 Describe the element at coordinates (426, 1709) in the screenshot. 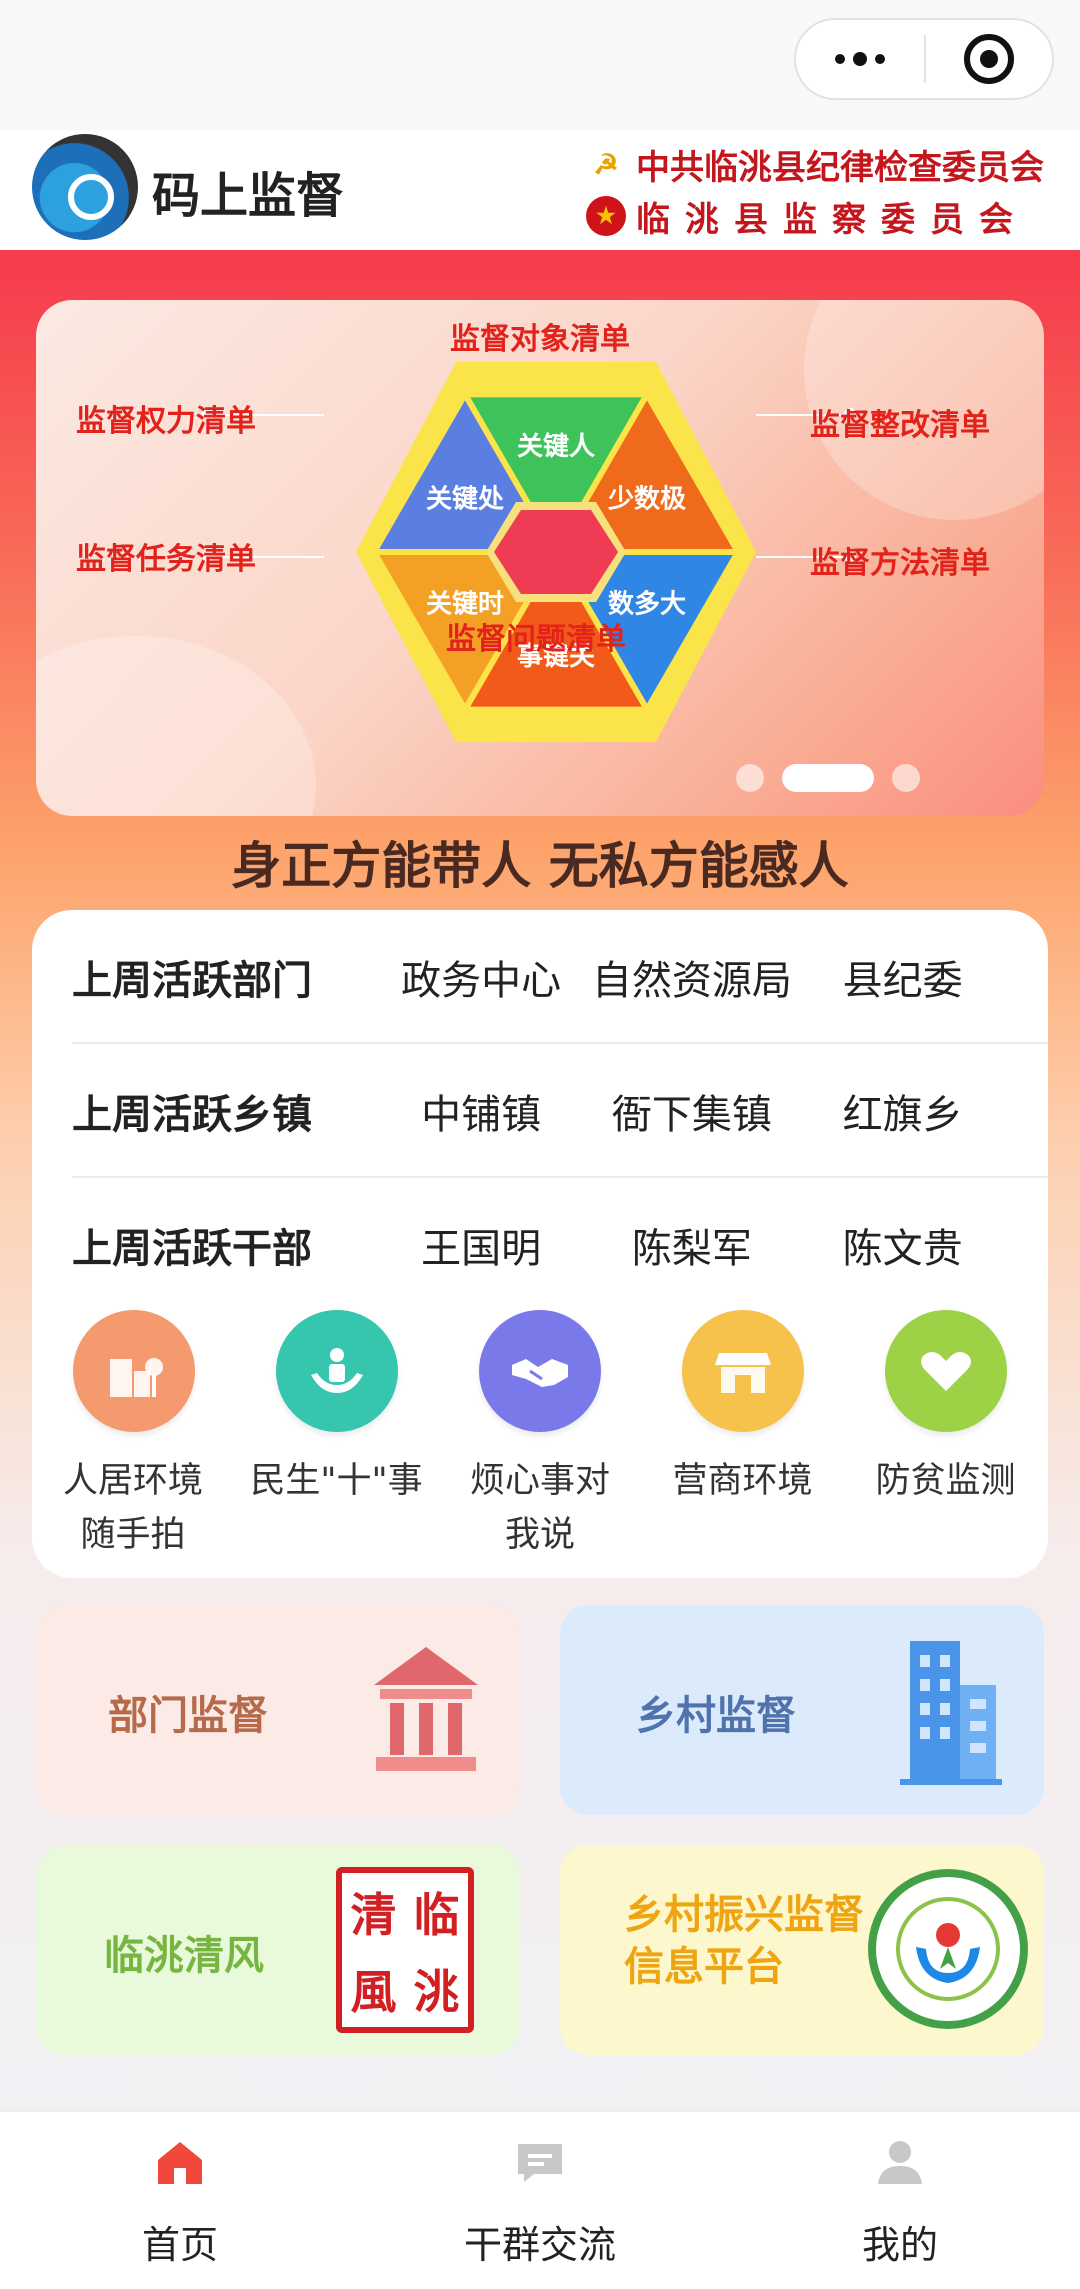

I see `government-building-icon` at that location.